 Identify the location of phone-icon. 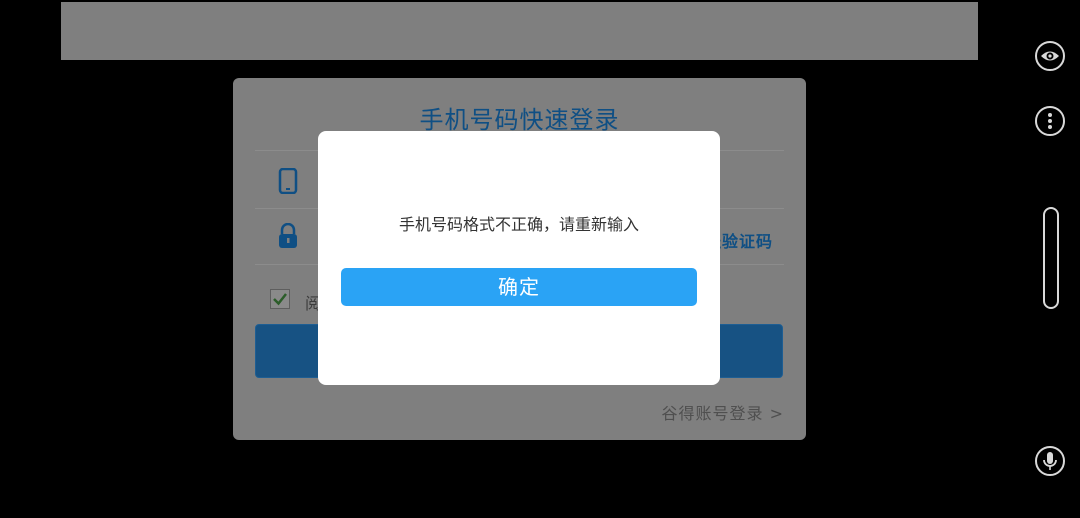
(288, 181).